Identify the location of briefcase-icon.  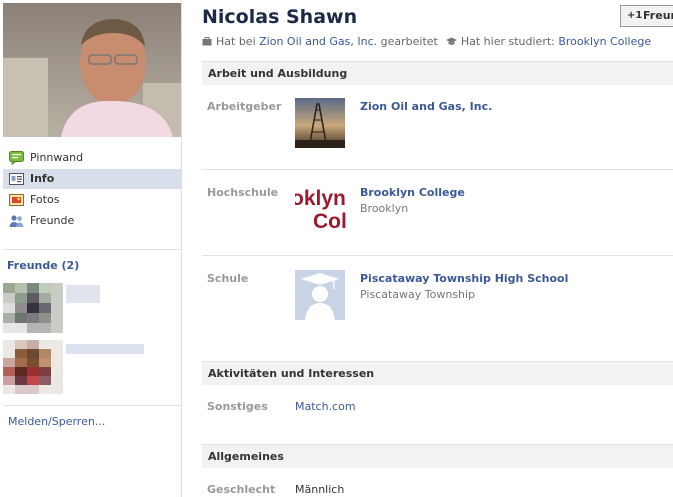
(207, 42).